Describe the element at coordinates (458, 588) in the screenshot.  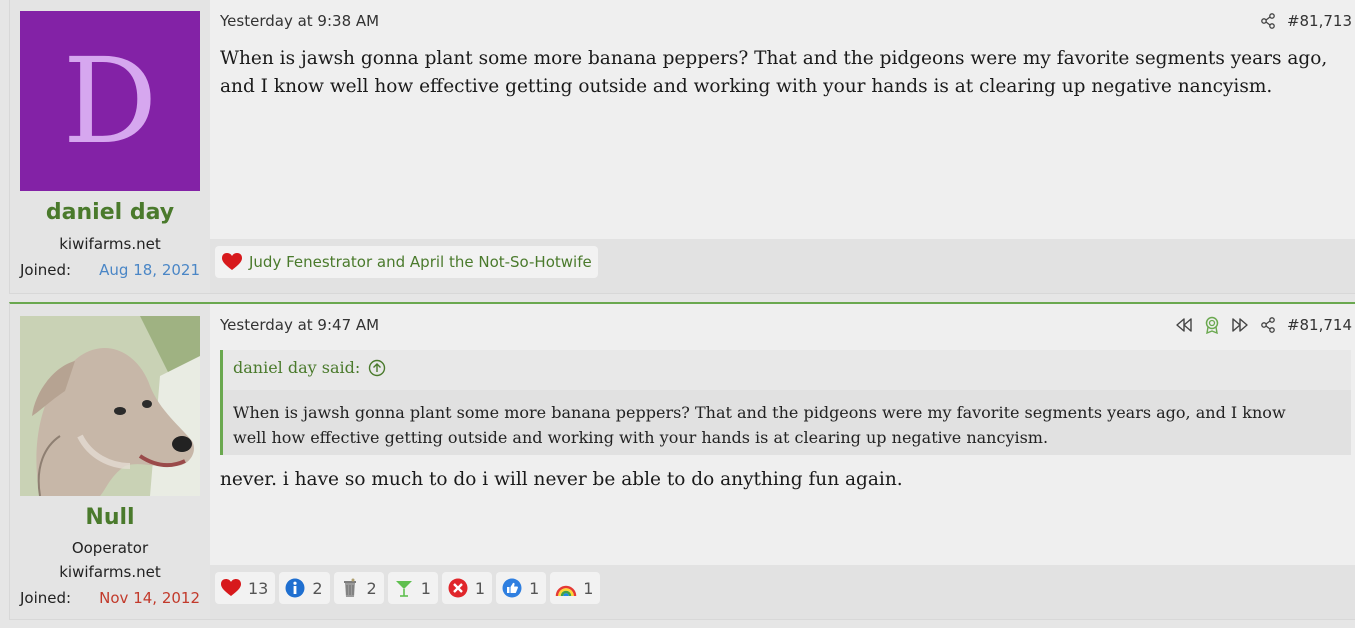
I see `x-mark-icon` at that location.